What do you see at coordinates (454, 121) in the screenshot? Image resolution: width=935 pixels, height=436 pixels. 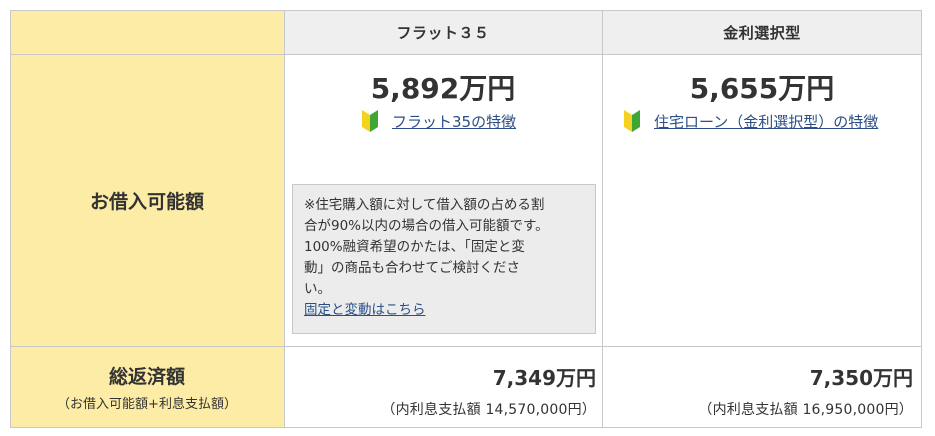 I see `feature-link-flat35-text: フラット35の特徴` at bounding box center [454, 121].